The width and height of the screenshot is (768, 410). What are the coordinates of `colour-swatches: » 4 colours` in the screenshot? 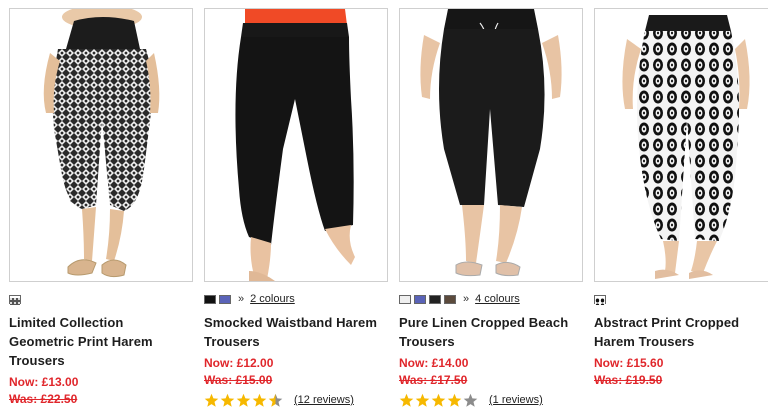 It's located at (459, 299).